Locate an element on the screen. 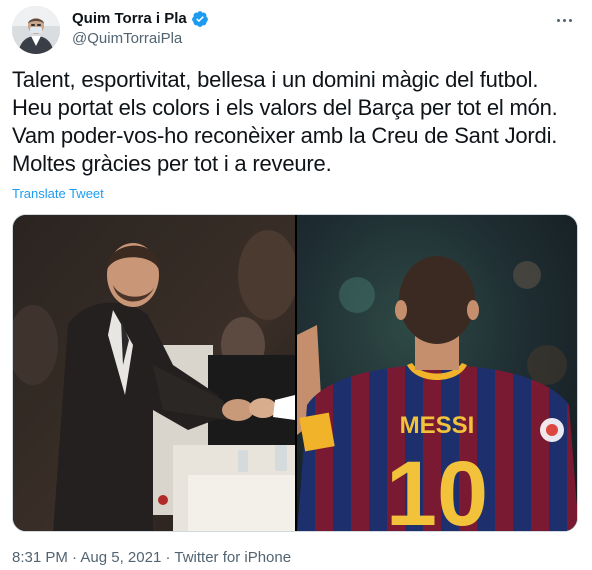 Image resolution: width=592 pixels, height=570 pixels. avatar is located at coordinates (36, 30).